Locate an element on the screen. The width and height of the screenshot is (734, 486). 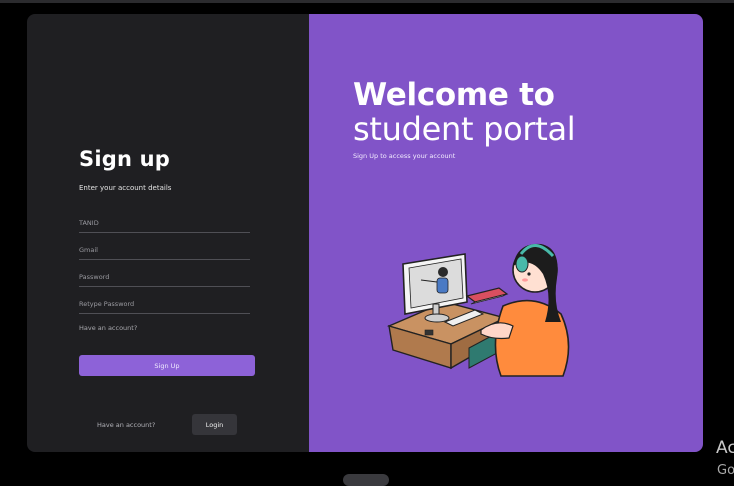
have-account-hint: Have an account? is located at coordinates (108, 328).